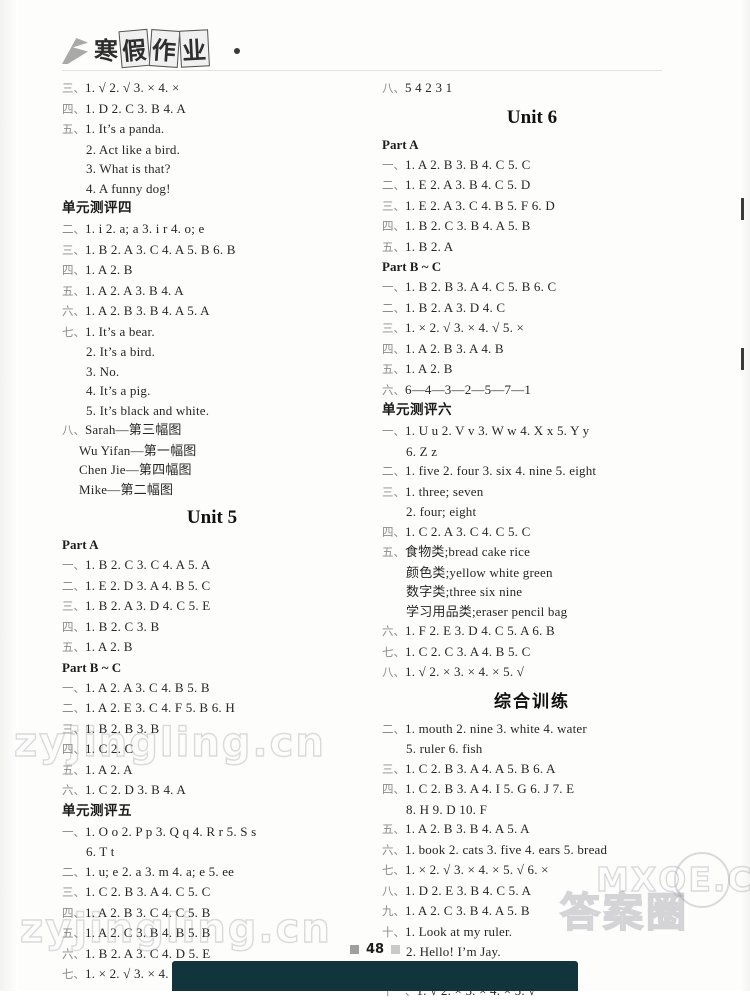 Image resolution: width=750 pixels, height=1002 pixels. I want to click on answer-marker: 九、, so click(393, 911).